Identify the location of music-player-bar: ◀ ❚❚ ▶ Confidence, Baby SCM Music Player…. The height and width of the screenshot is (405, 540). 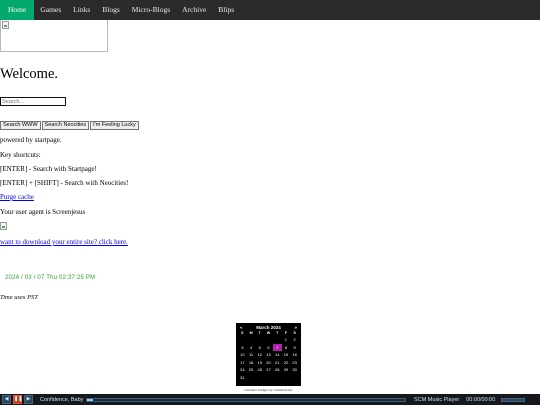
(270, 399).